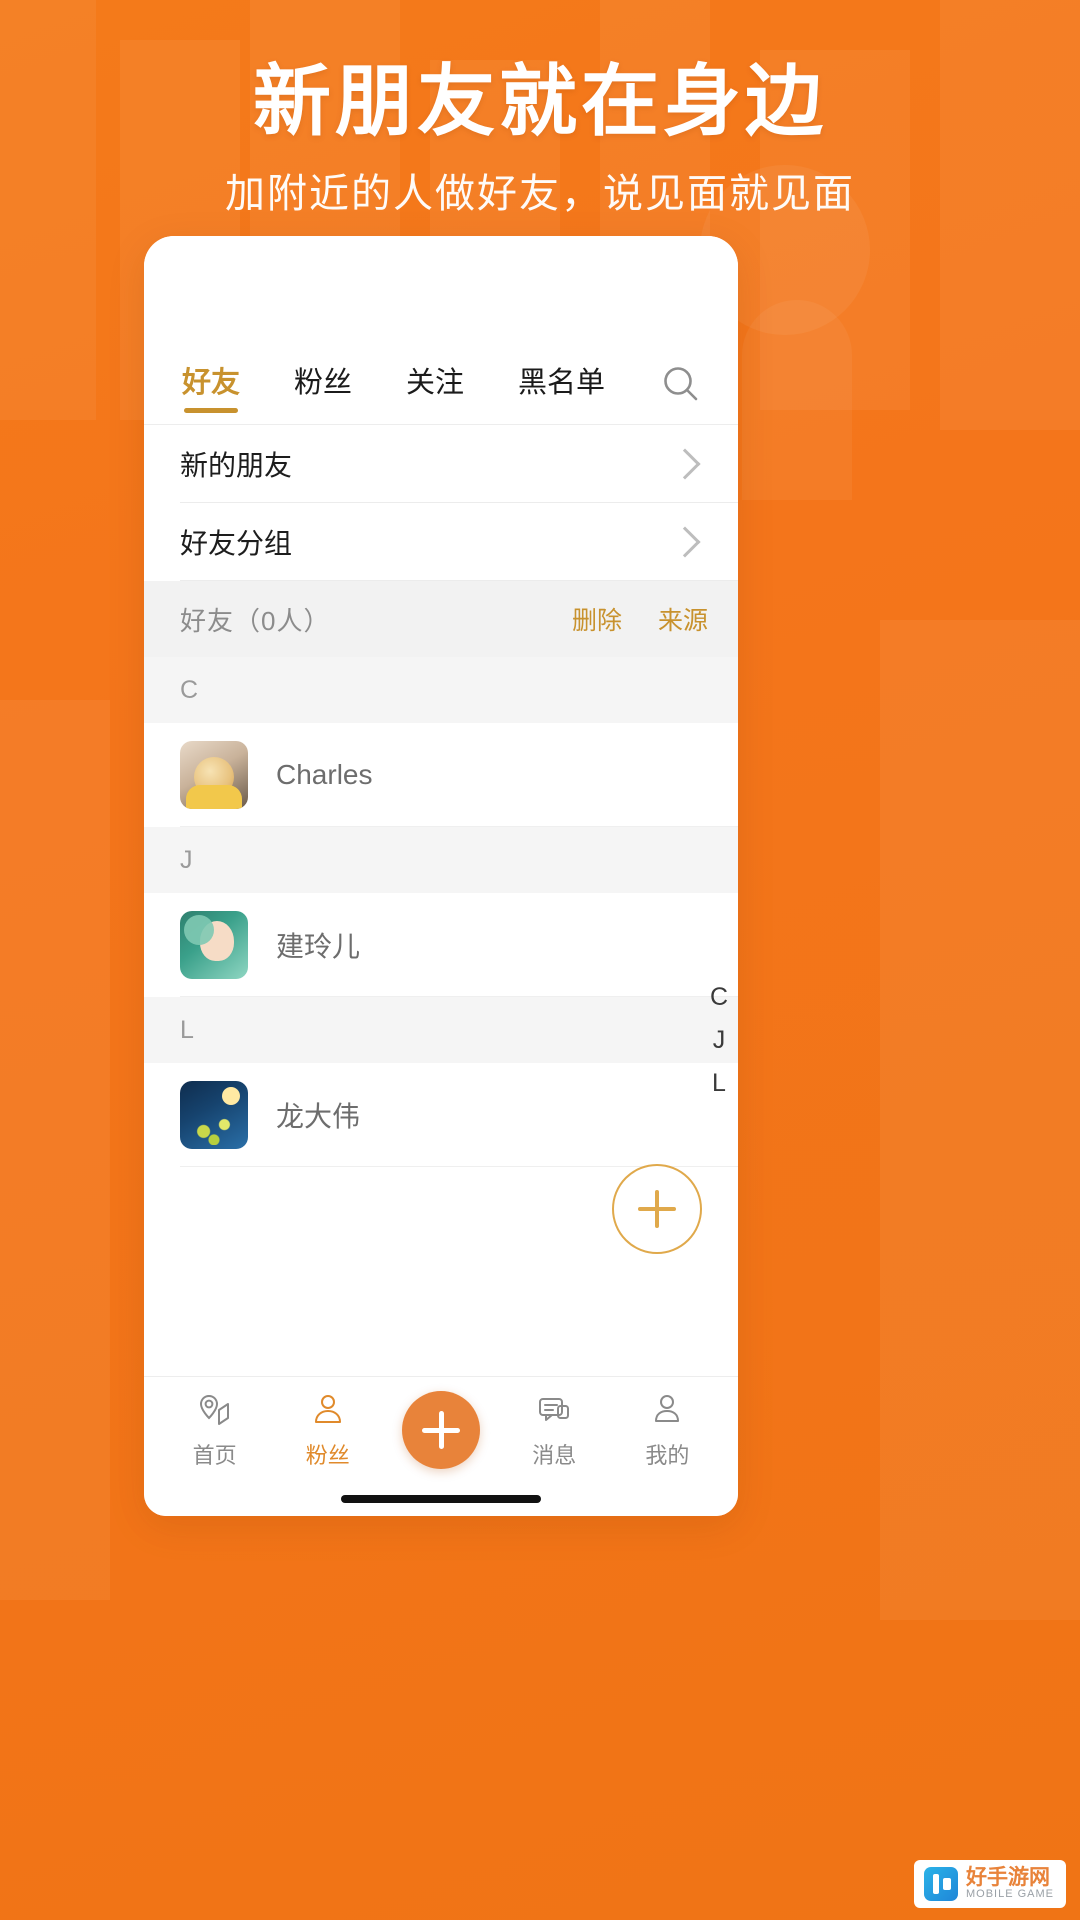 The height and width of the screenshot is (1920, 1080). I want to click on tab-friends: 好友, so click(211, 386).